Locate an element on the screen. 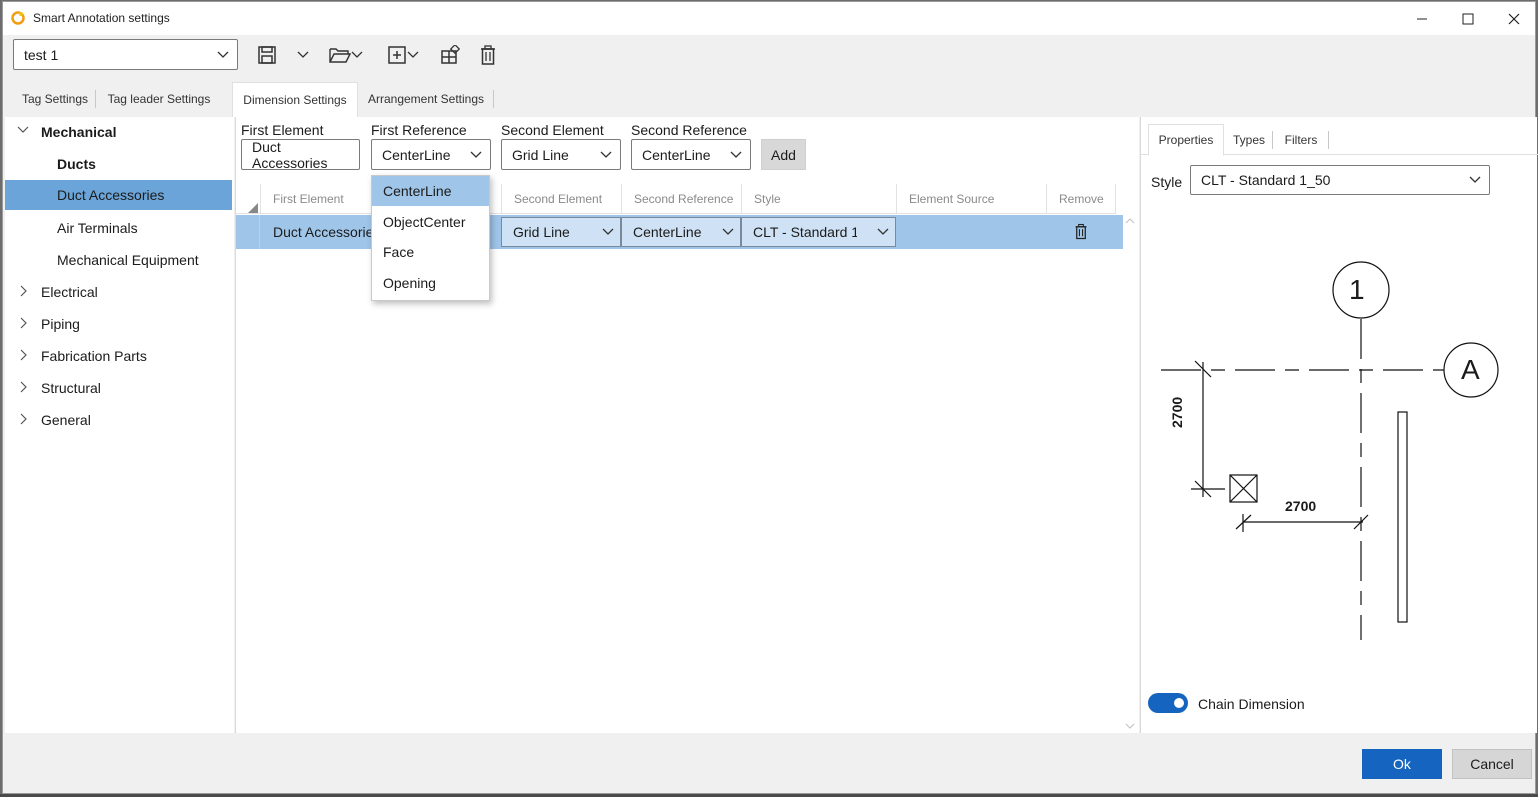  row-style-select: CLT - Standard 1_50 is located at coordinates (818, 232).